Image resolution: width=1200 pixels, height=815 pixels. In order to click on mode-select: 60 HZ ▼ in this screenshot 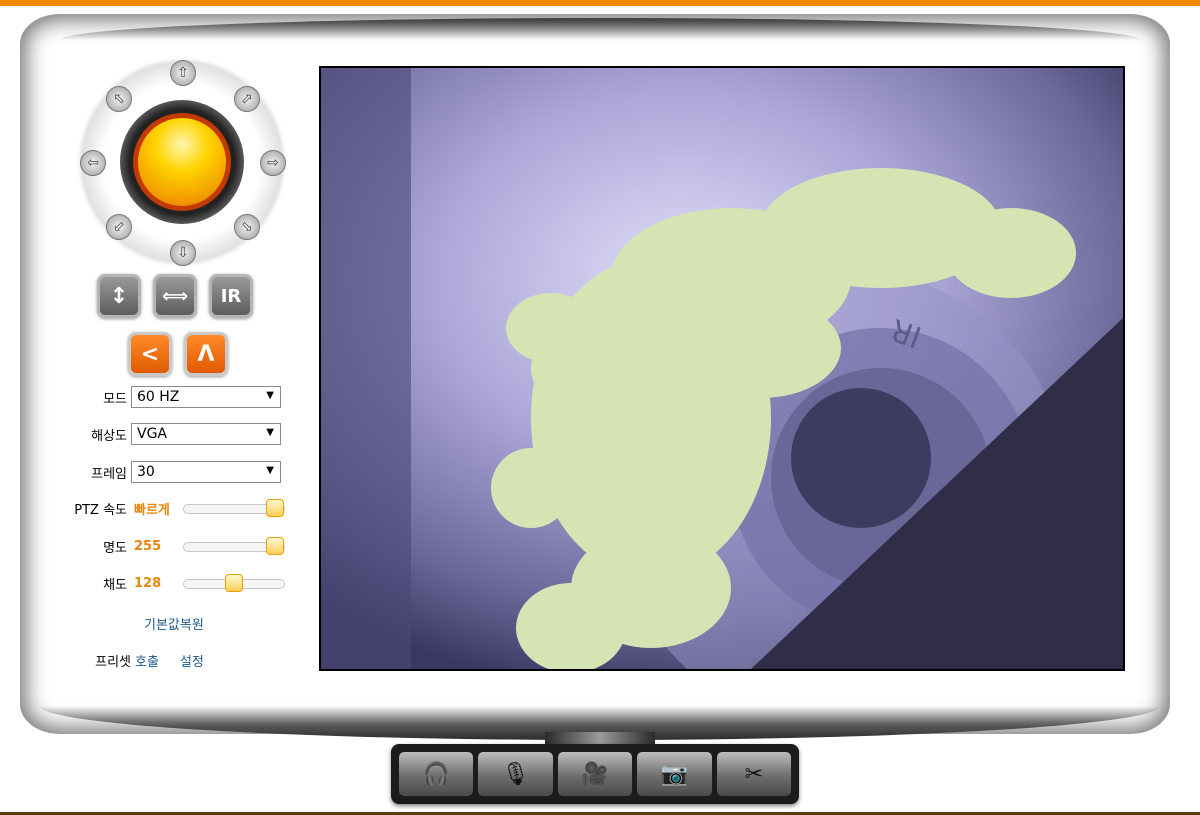, I will do `click(206, 397)`.